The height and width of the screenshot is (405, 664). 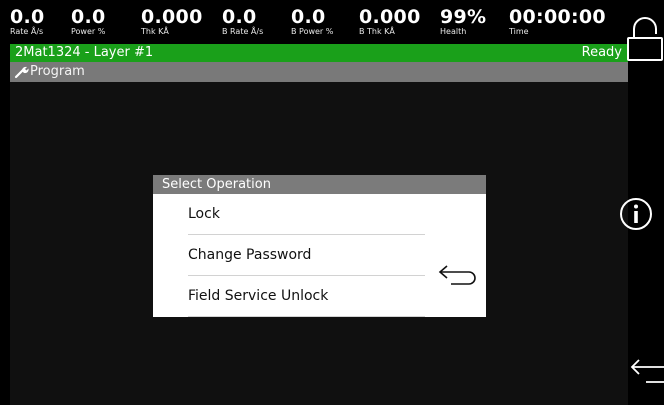 What do you see at coordinates (463, 17) in the screenshot?
I see `metric-value: 99%` at bounding box center [463, 17].